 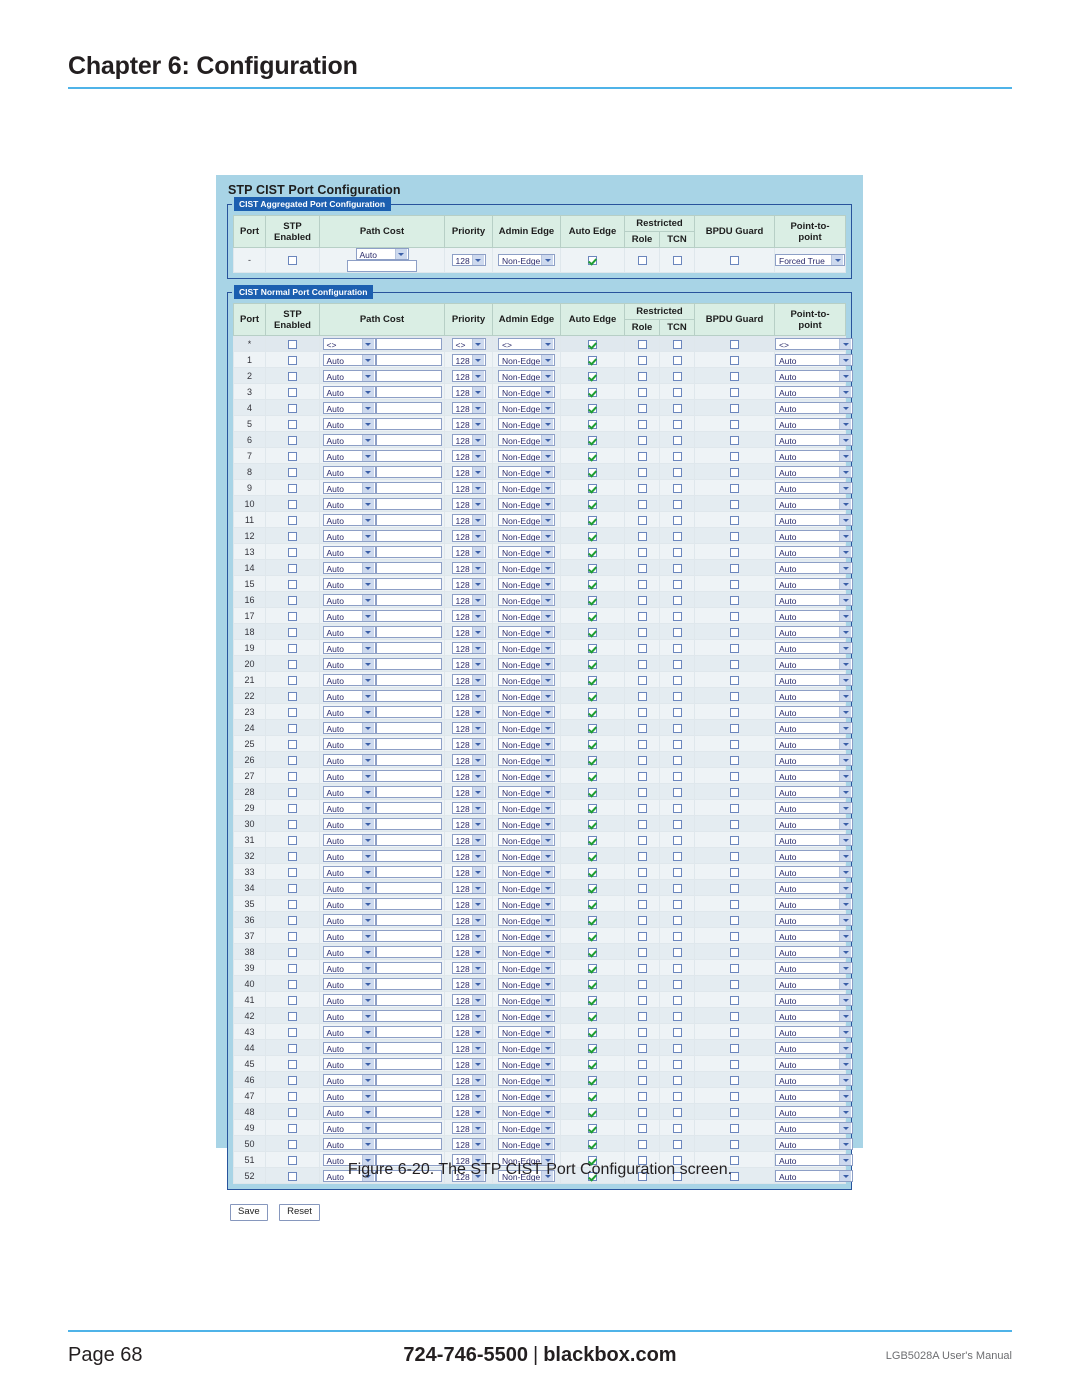 What do you see at coordinates (349, 343) in the screenshot?
I see `path-cost-select: <>` at bounding box center [349, 343].